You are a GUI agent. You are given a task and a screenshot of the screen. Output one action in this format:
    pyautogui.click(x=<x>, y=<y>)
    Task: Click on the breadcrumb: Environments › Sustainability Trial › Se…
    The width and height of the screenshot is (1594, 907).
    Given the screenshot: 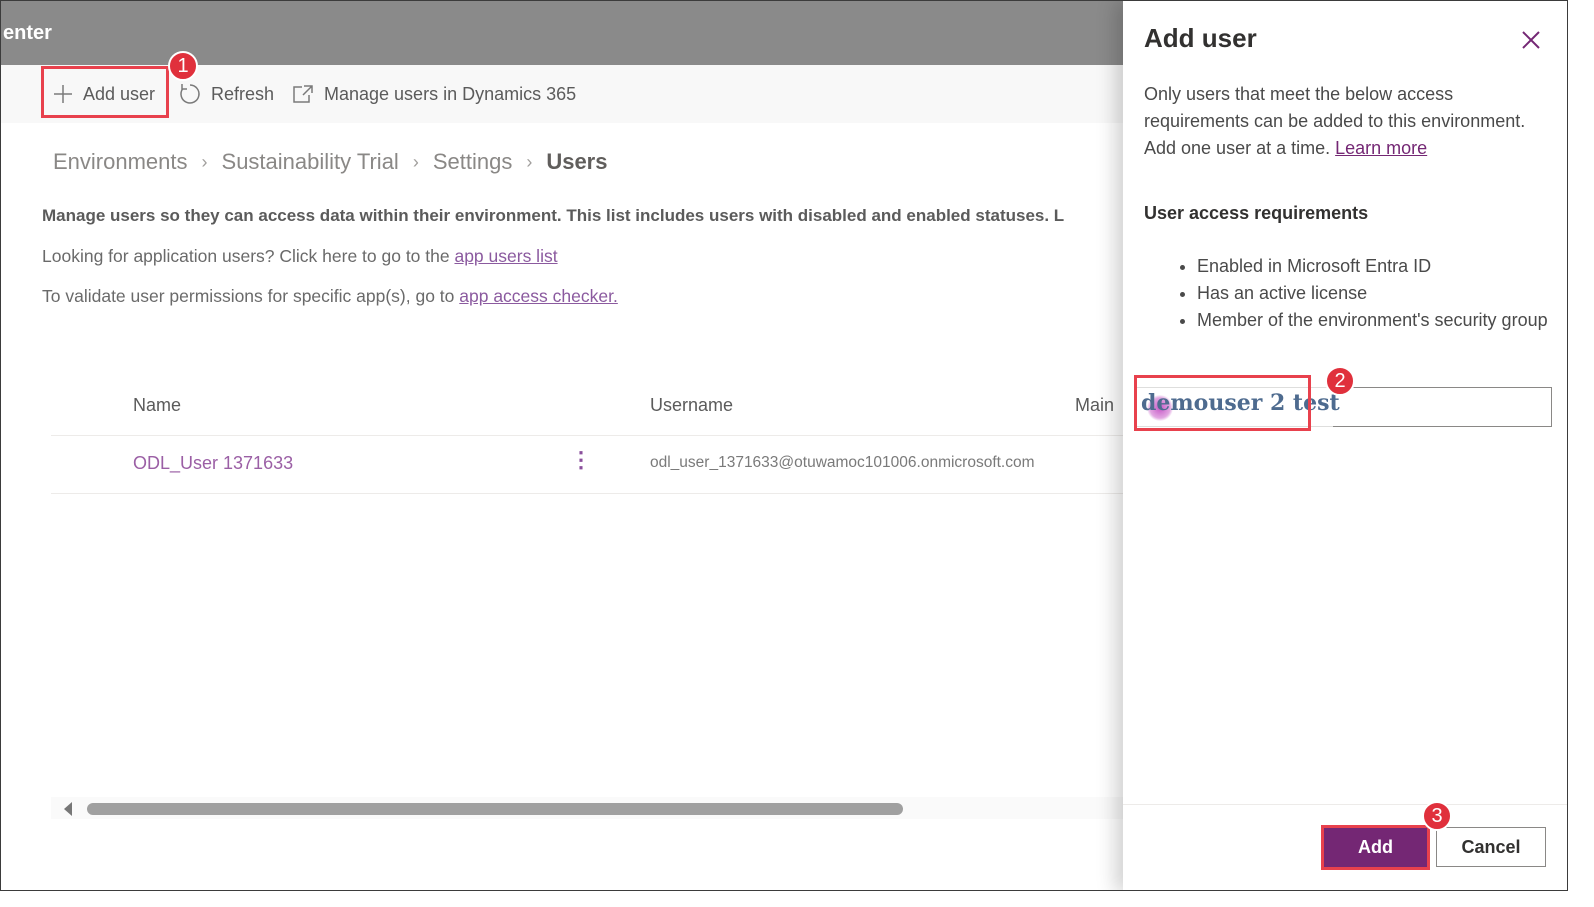 What is the action you would take?
    pyautogui.click(x=330, y=162)
    